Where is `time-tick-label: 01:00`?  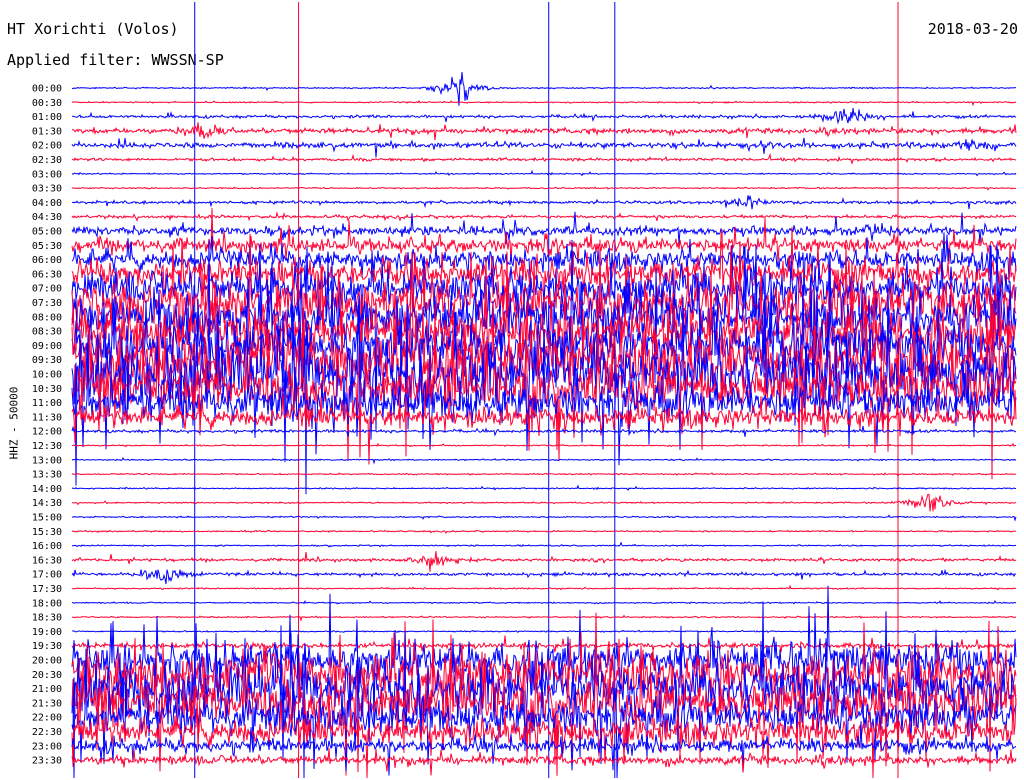 time-tick-label: 01:00 is located at coordinates (47, 117).